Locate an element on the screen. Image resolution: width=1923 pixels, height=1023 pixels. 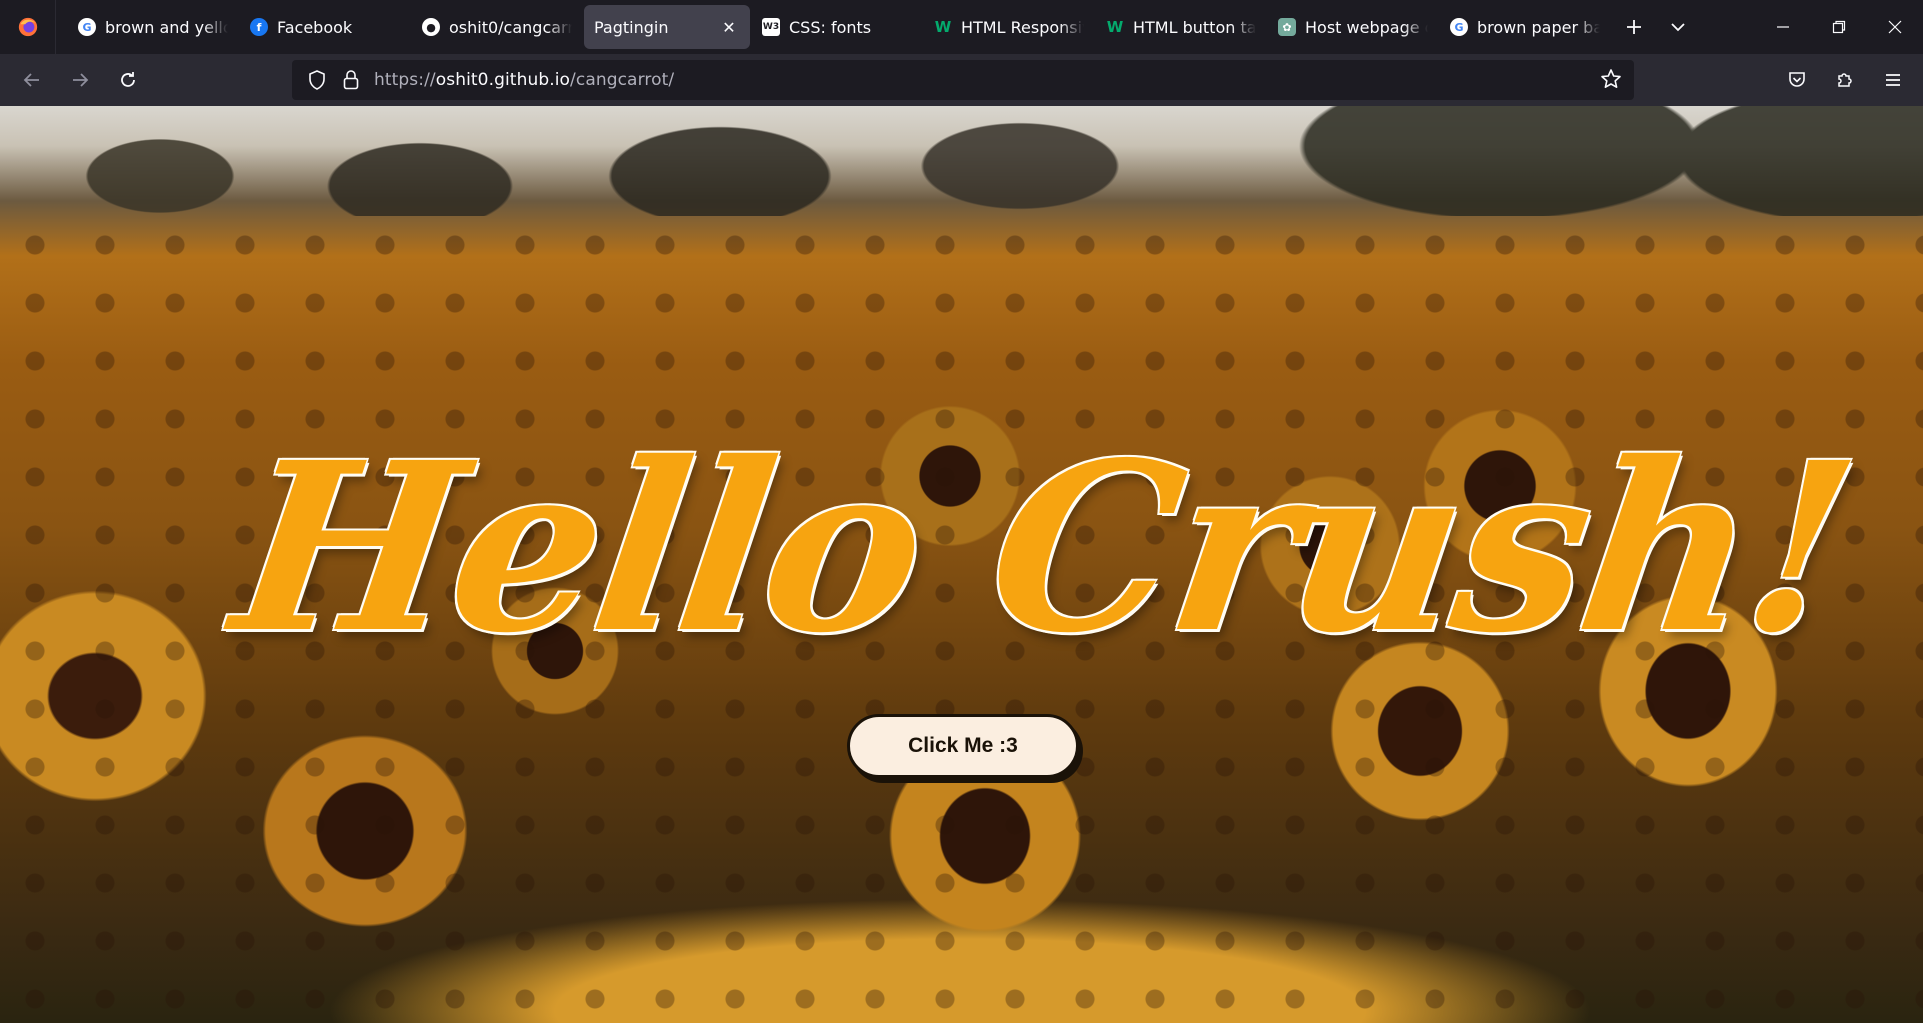
forward-button is located at coordinates (80, 80).